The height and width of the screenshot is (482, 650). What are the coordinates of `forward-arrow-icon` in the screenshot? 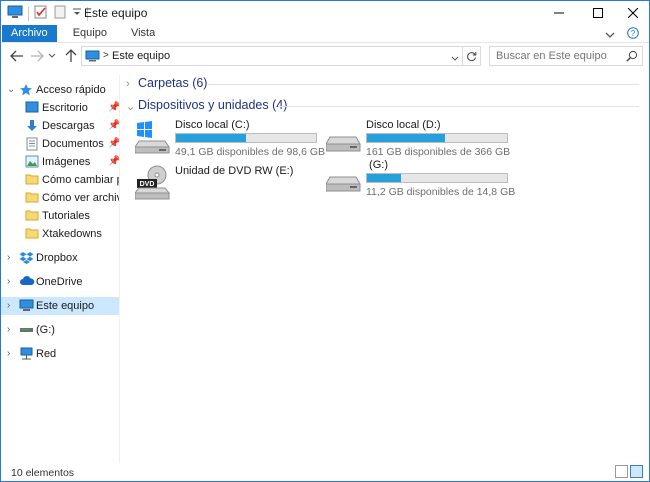 It's located at (37, 56).